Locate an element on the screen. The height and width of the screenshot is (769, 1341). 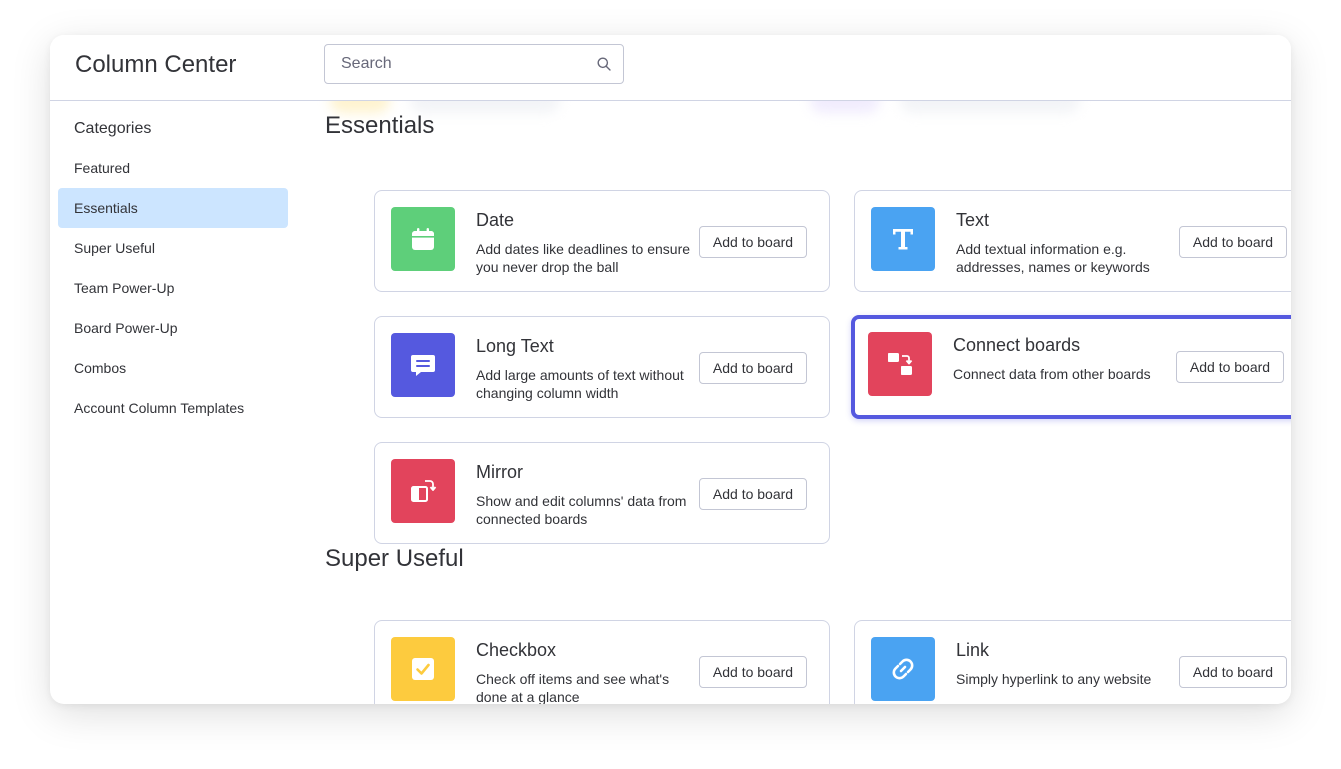
card-title: Connect boards is located at coordinates (1017, 345).